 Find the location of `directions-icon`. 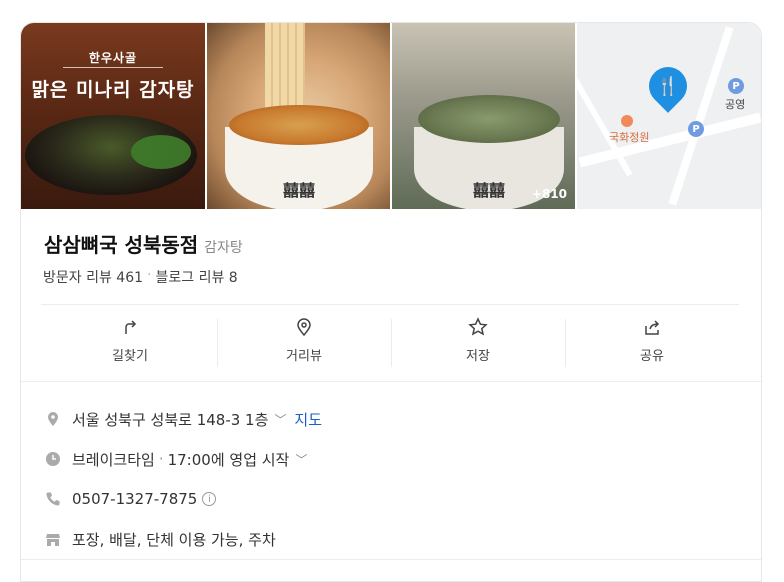

directions-icon is located at coordinates (131, 327).